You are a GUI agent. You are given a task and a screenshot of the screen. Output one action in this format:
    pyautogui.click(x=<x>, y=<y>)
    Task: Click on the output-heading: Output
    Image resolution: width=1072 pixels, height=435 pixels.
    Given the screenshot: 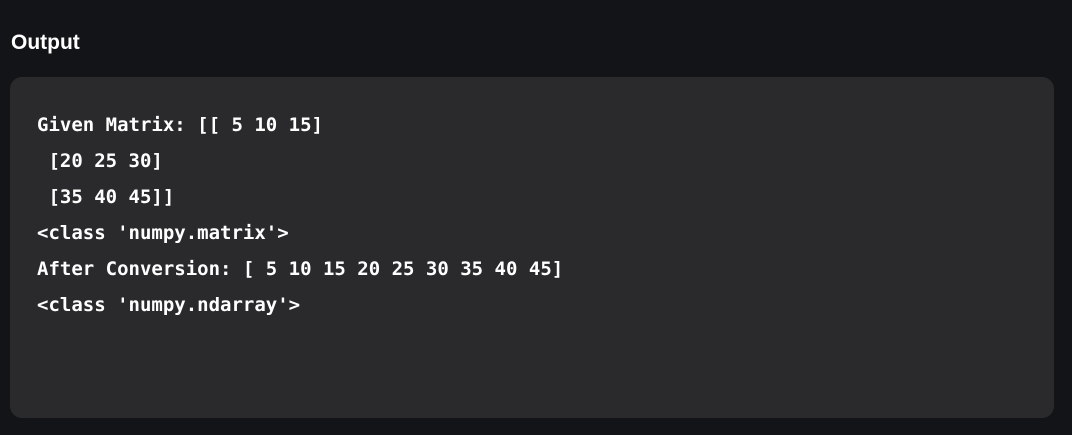 What is the action you would take?
    pyautogui.click(x=45, y=42)
    